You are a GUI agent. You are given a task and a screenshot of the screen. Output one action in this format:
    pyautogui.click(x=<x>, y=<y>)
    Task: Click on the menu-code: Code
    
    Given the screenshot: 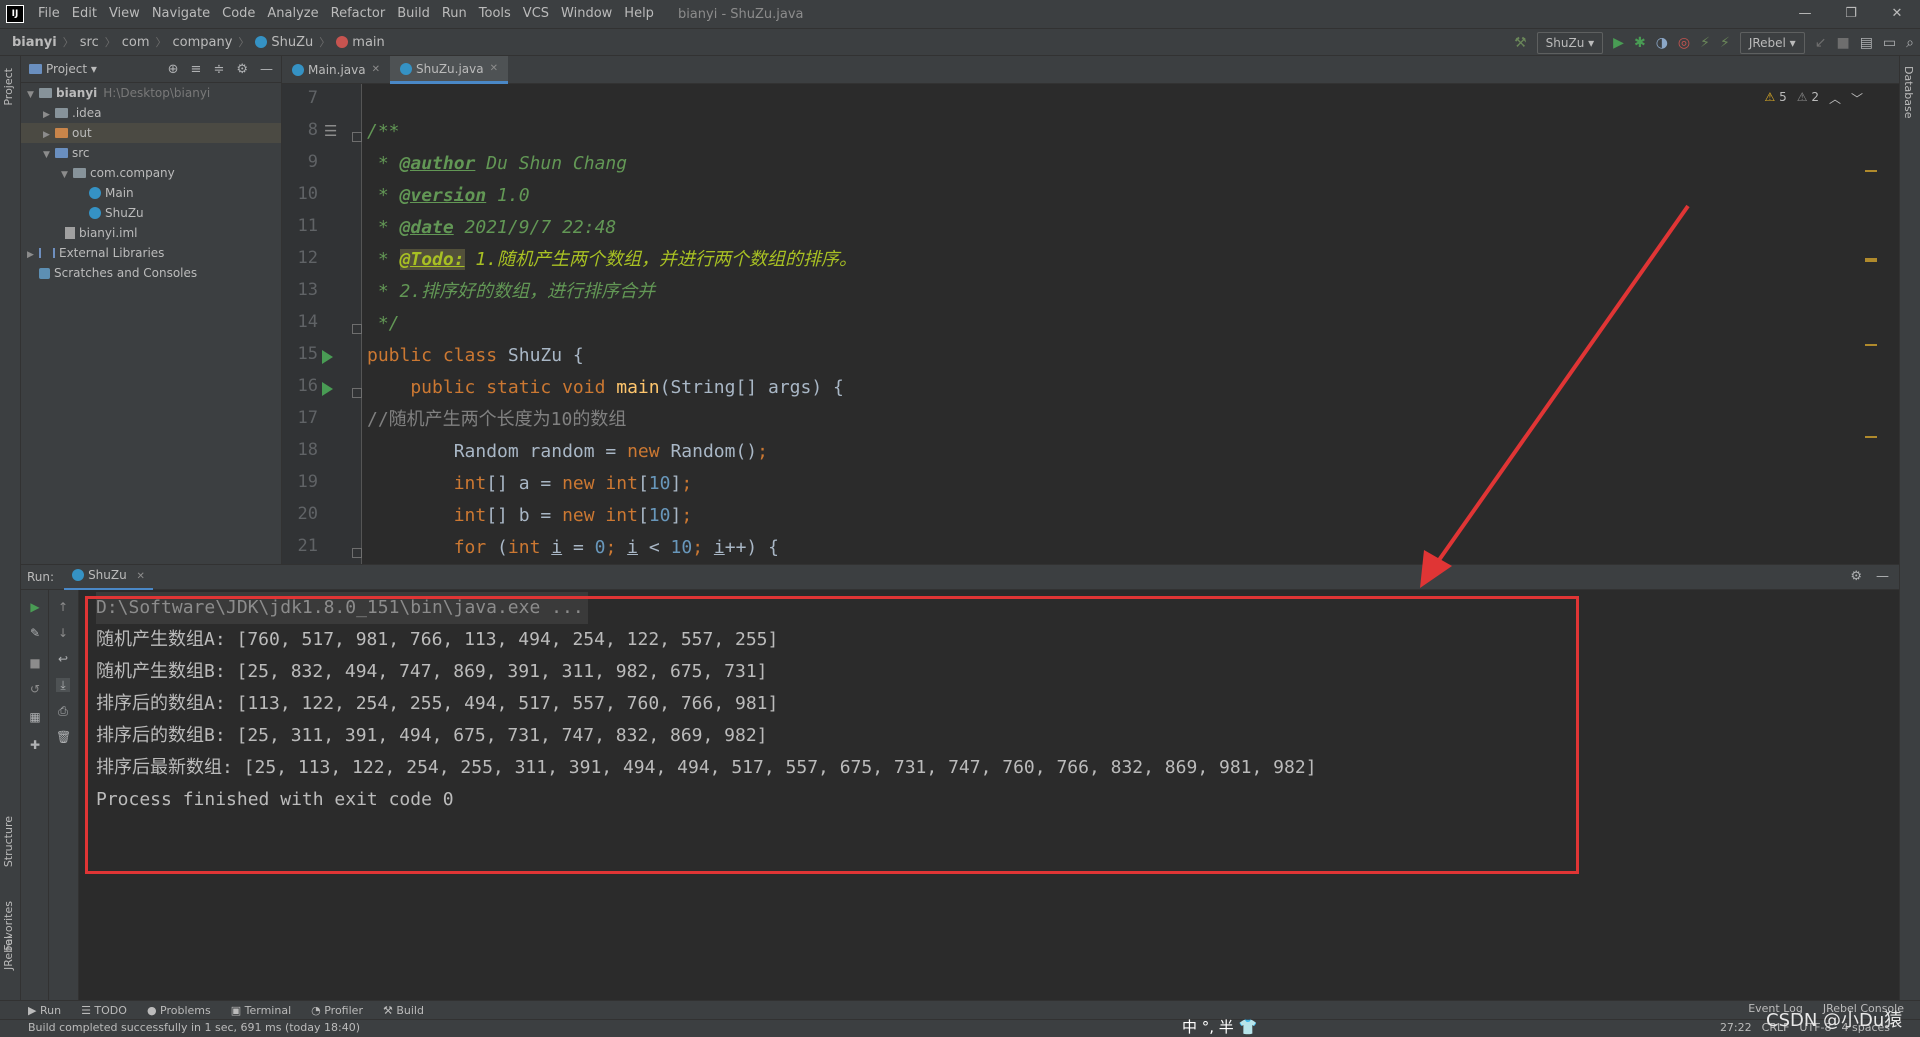 What is the action you would take?
    pyautogui.click(x=238, y=14)
    